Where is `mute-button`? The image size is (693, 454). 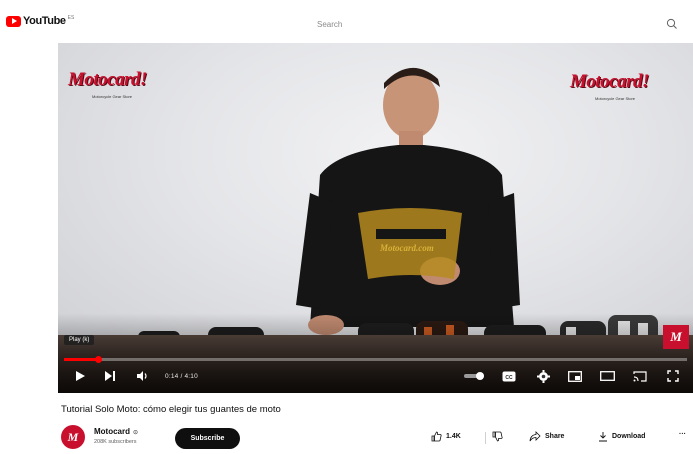 mute-button is located at coordinates (142, 376).